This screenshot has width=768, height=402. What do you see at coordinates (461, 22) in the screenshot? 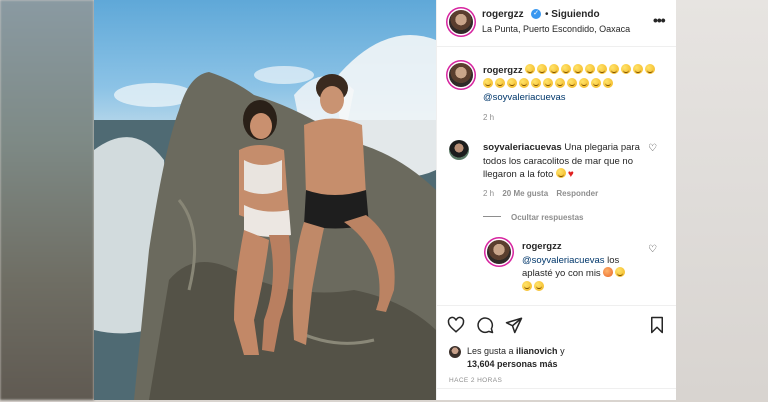
I see `author-avatar` at bounding box center [461, 22].